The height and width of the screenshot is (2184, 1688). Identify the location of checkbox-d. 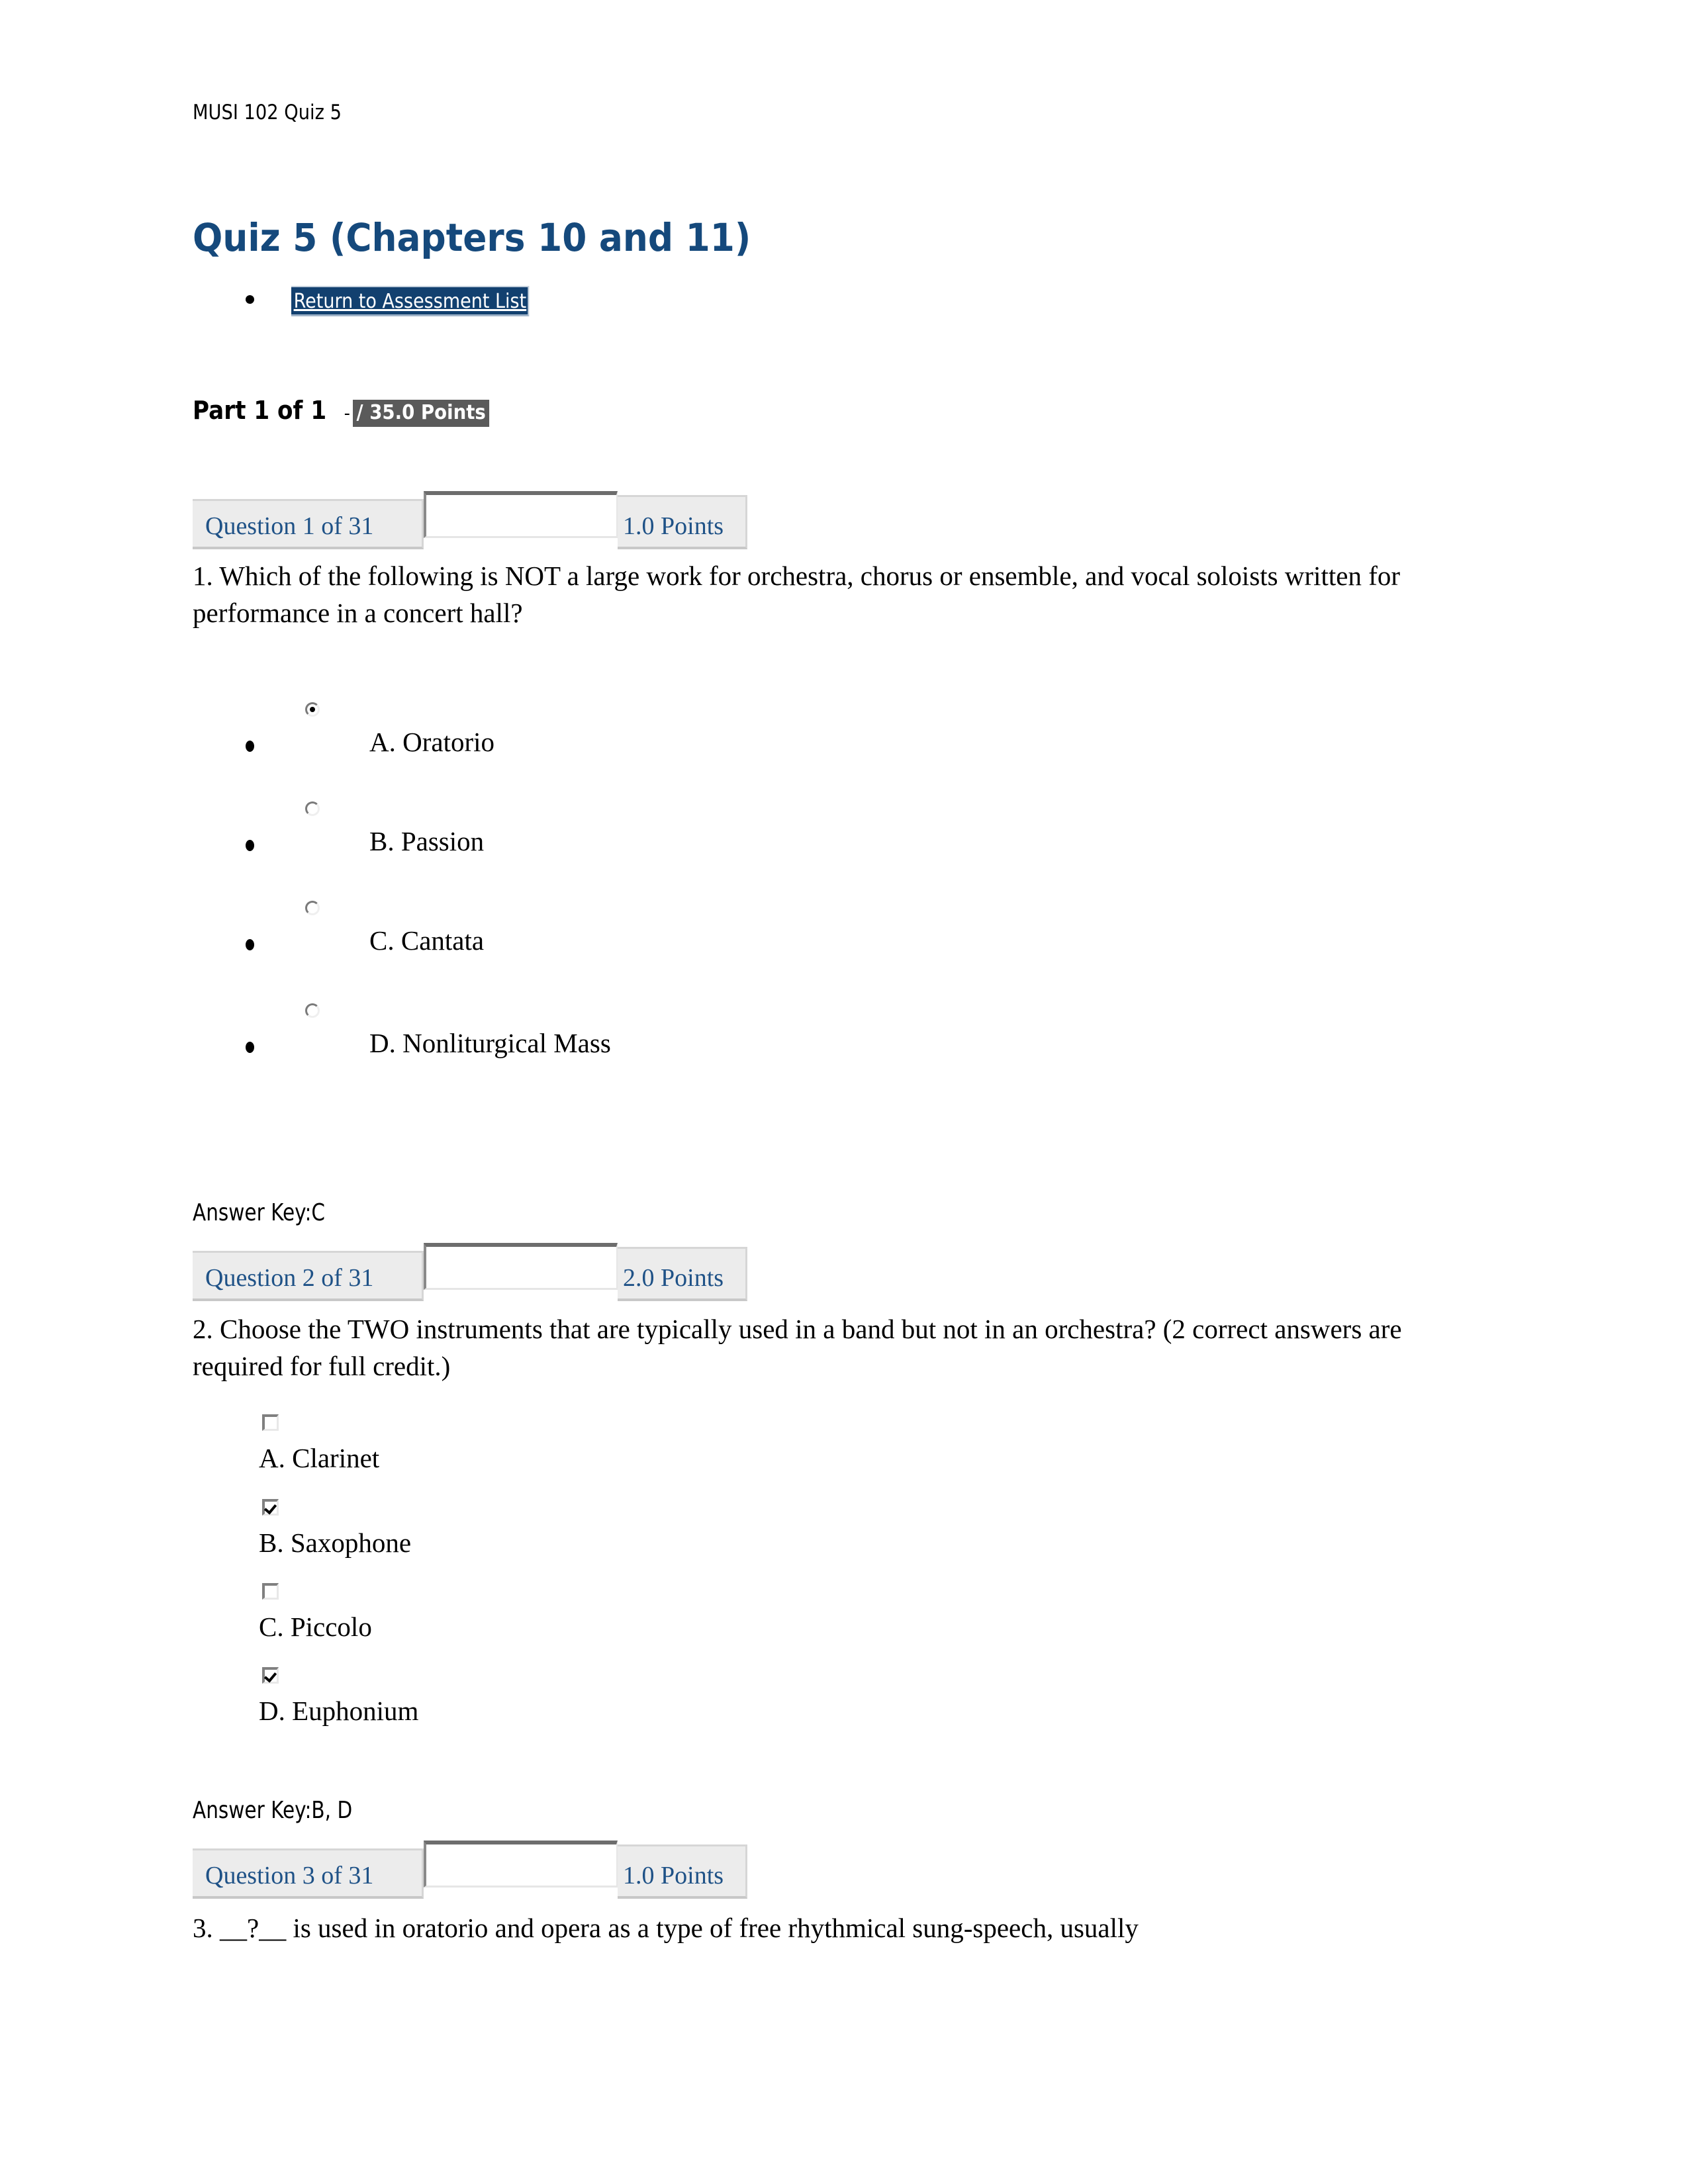
(270, 1675).